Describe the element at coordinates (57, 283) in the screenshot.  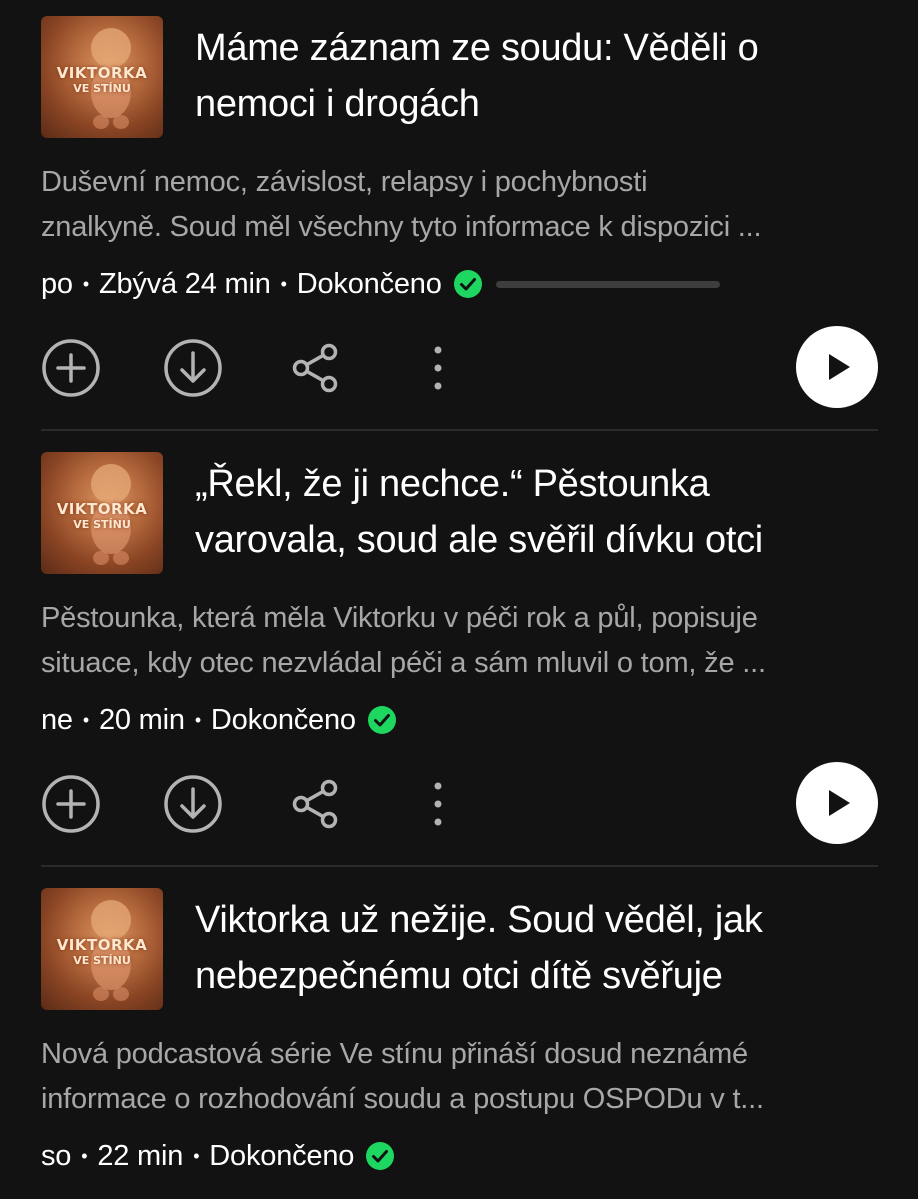
I see `episode-day: po` at that location.